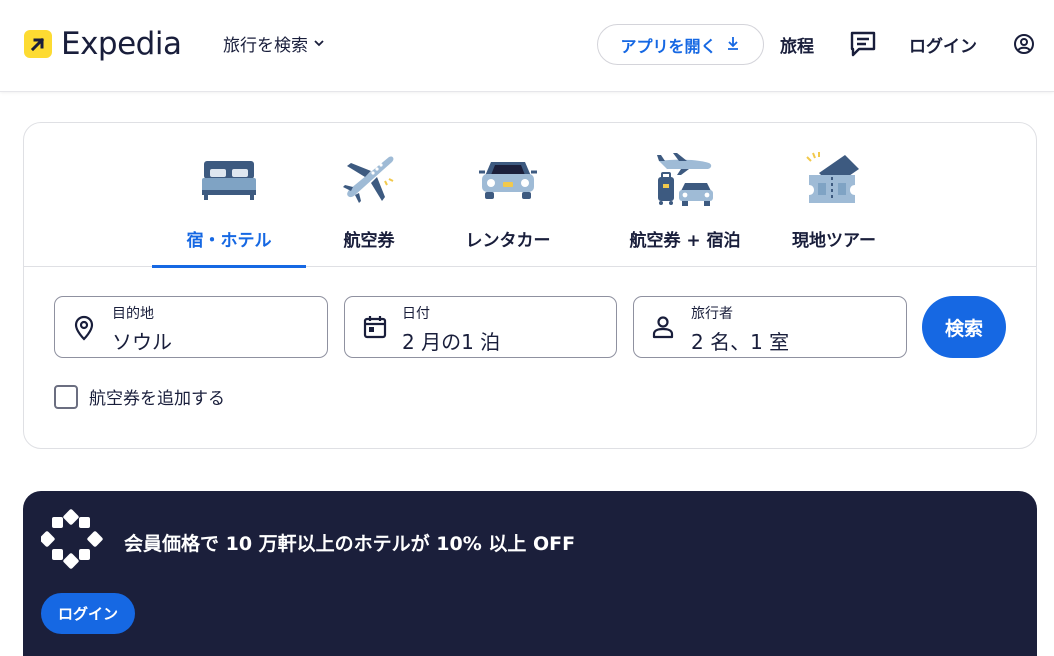  What do you see at coordinates (38, 44) in the screenshot?
I see `expedia-logo-mark-icon` at bounding box center [38, 44].